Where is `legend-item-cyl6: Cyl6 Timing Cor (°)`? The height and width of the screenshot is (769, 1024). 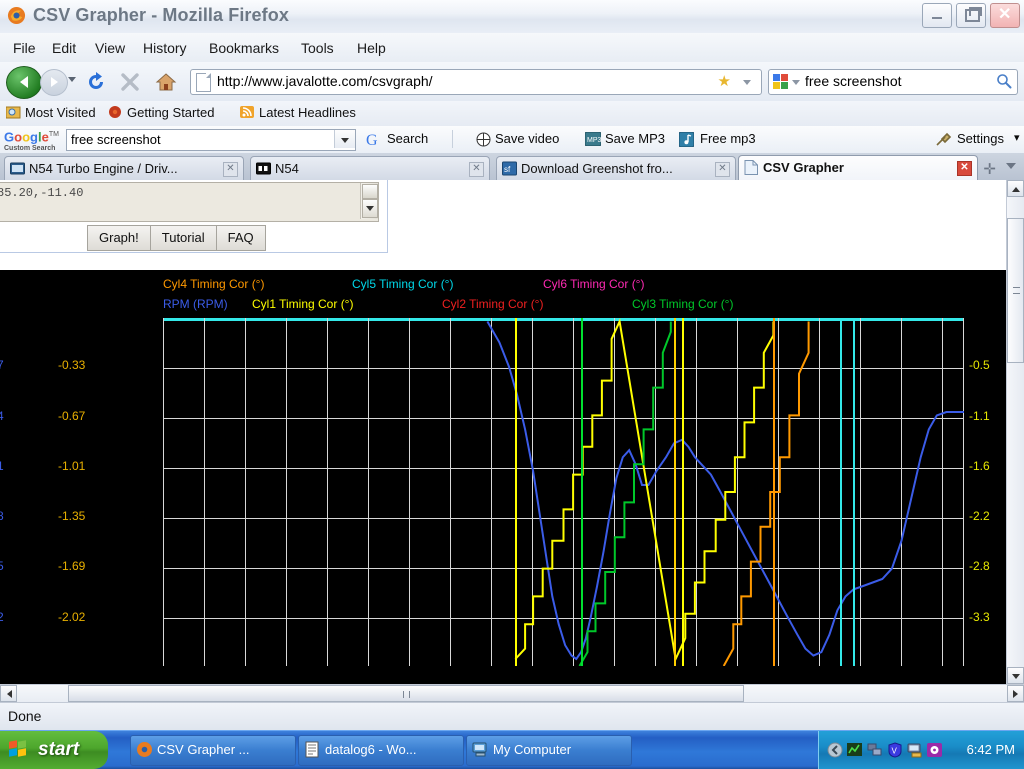
legend-item-cyl6: Cyl6 Timing Cor (°) is located at coordinates (594, 284).